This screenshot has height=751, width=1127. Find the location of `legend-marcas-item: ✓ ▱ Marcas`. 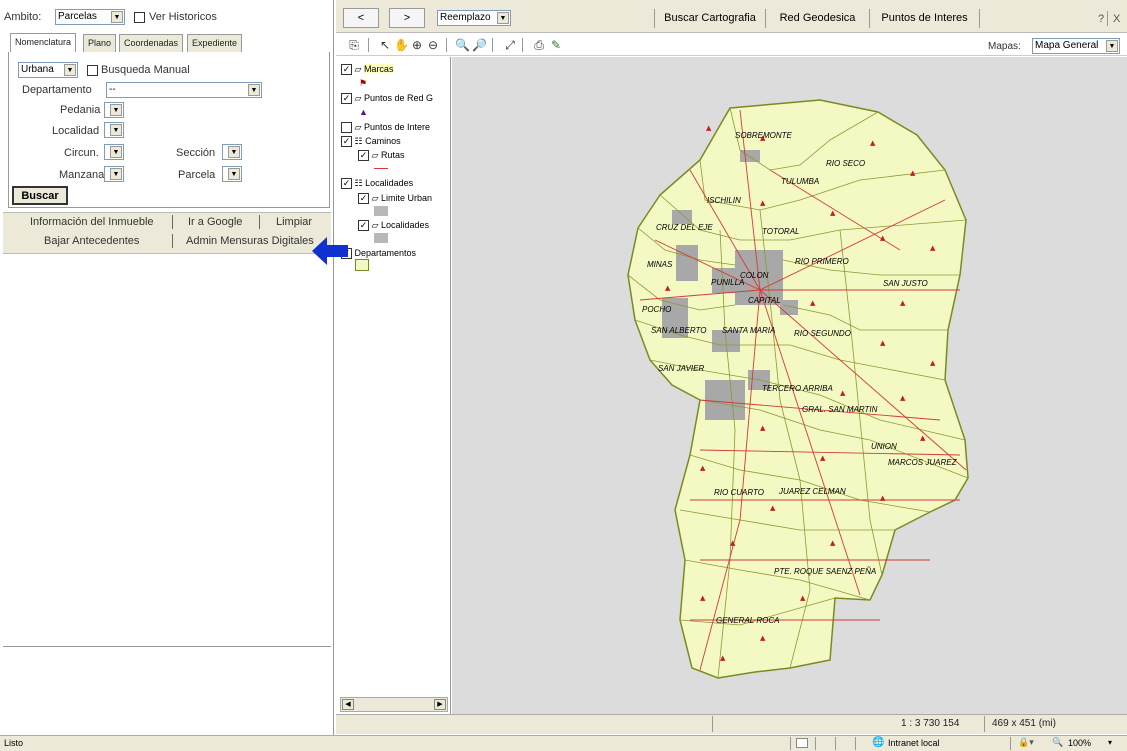

legend-marcas-item: ✓ ▱ Marcas is located at coordinates (367, 70).